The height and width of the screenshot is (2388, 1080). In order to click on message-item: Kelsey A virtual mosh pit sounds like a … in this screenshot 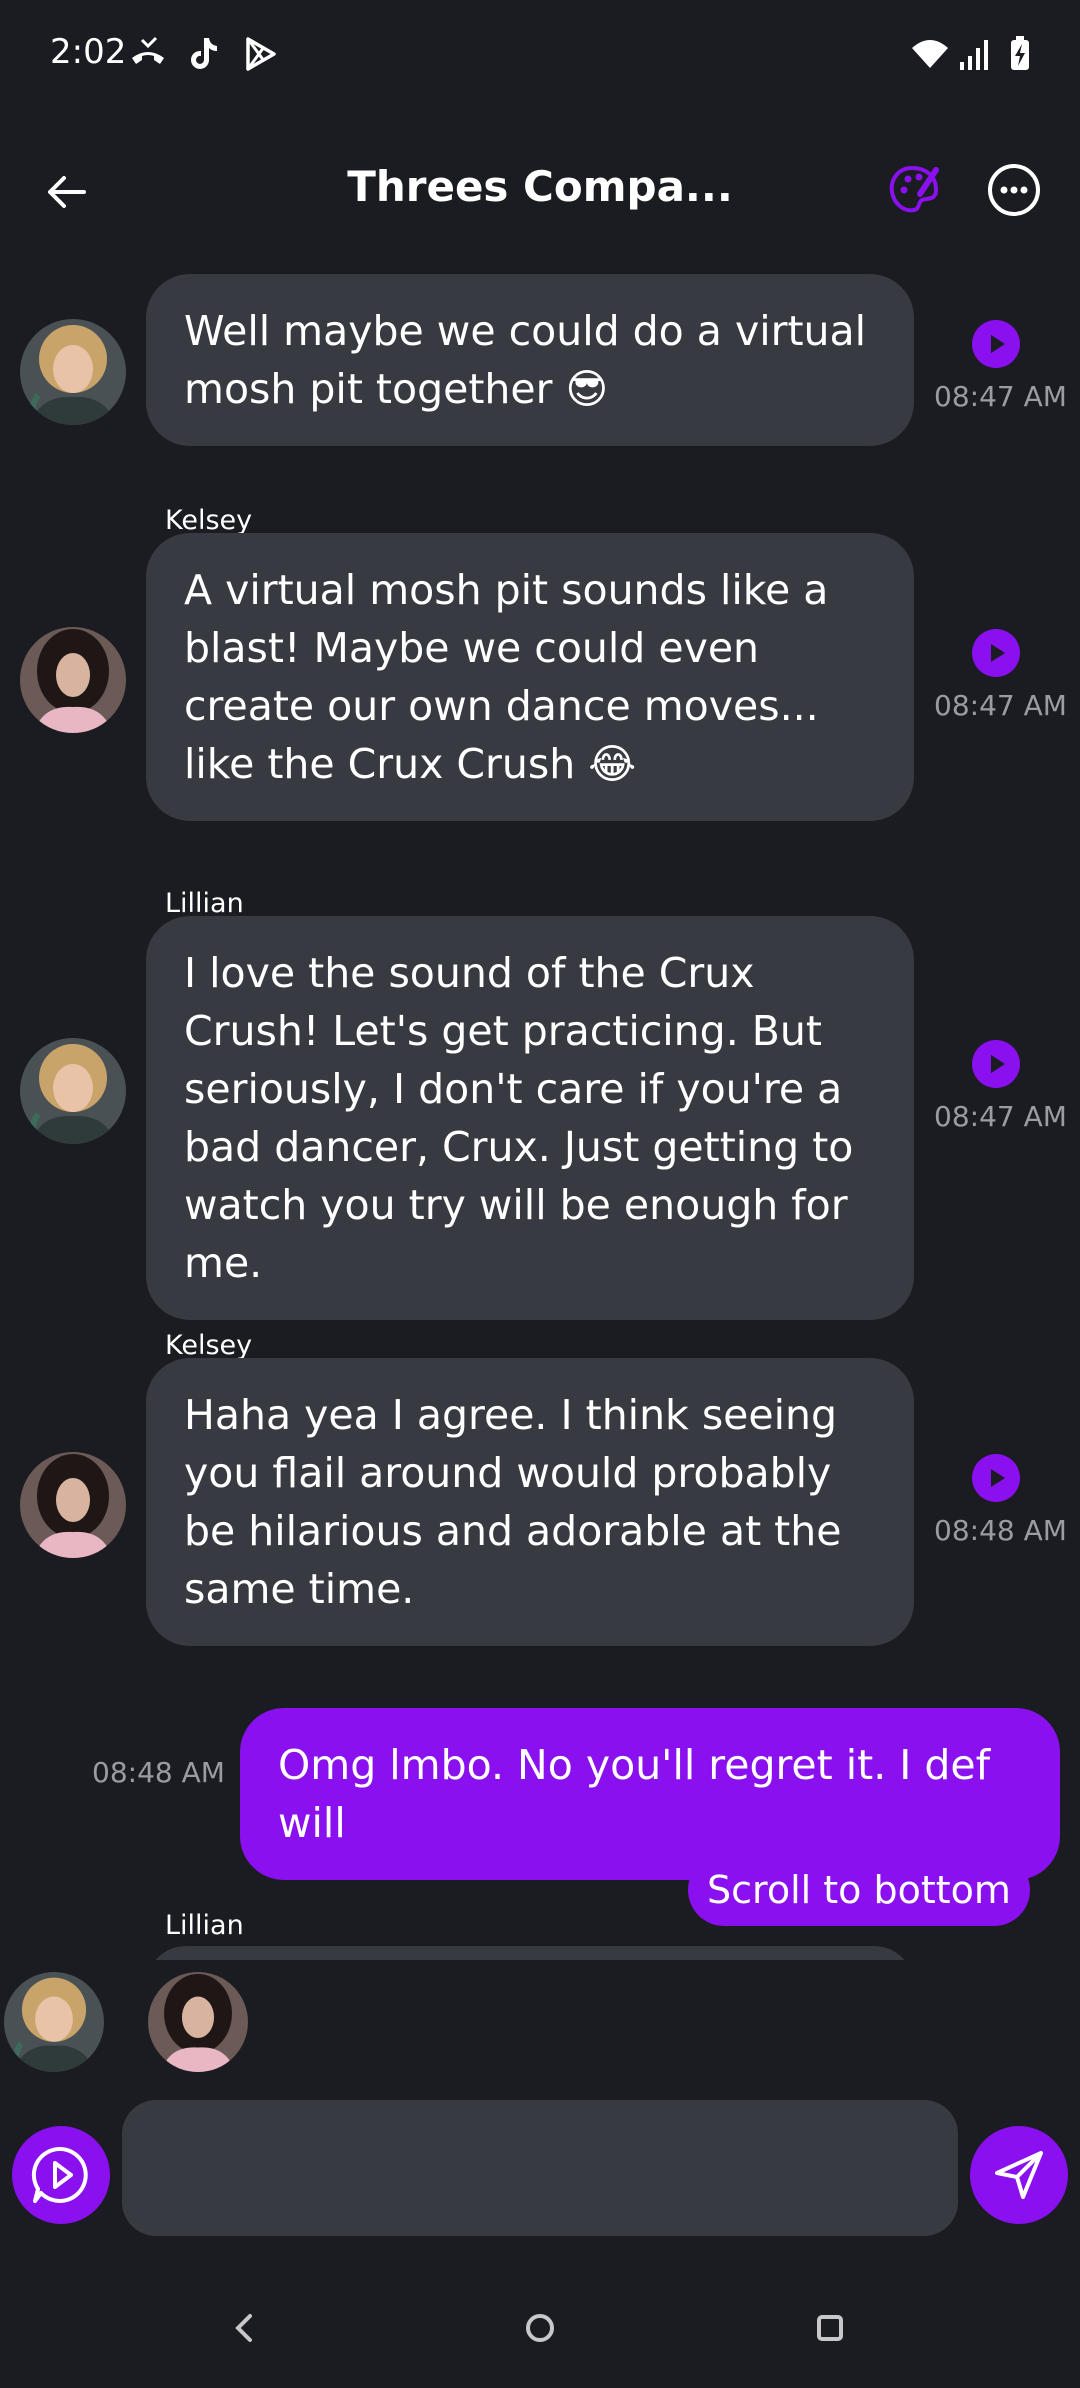, I will do `click(540, 670)`.